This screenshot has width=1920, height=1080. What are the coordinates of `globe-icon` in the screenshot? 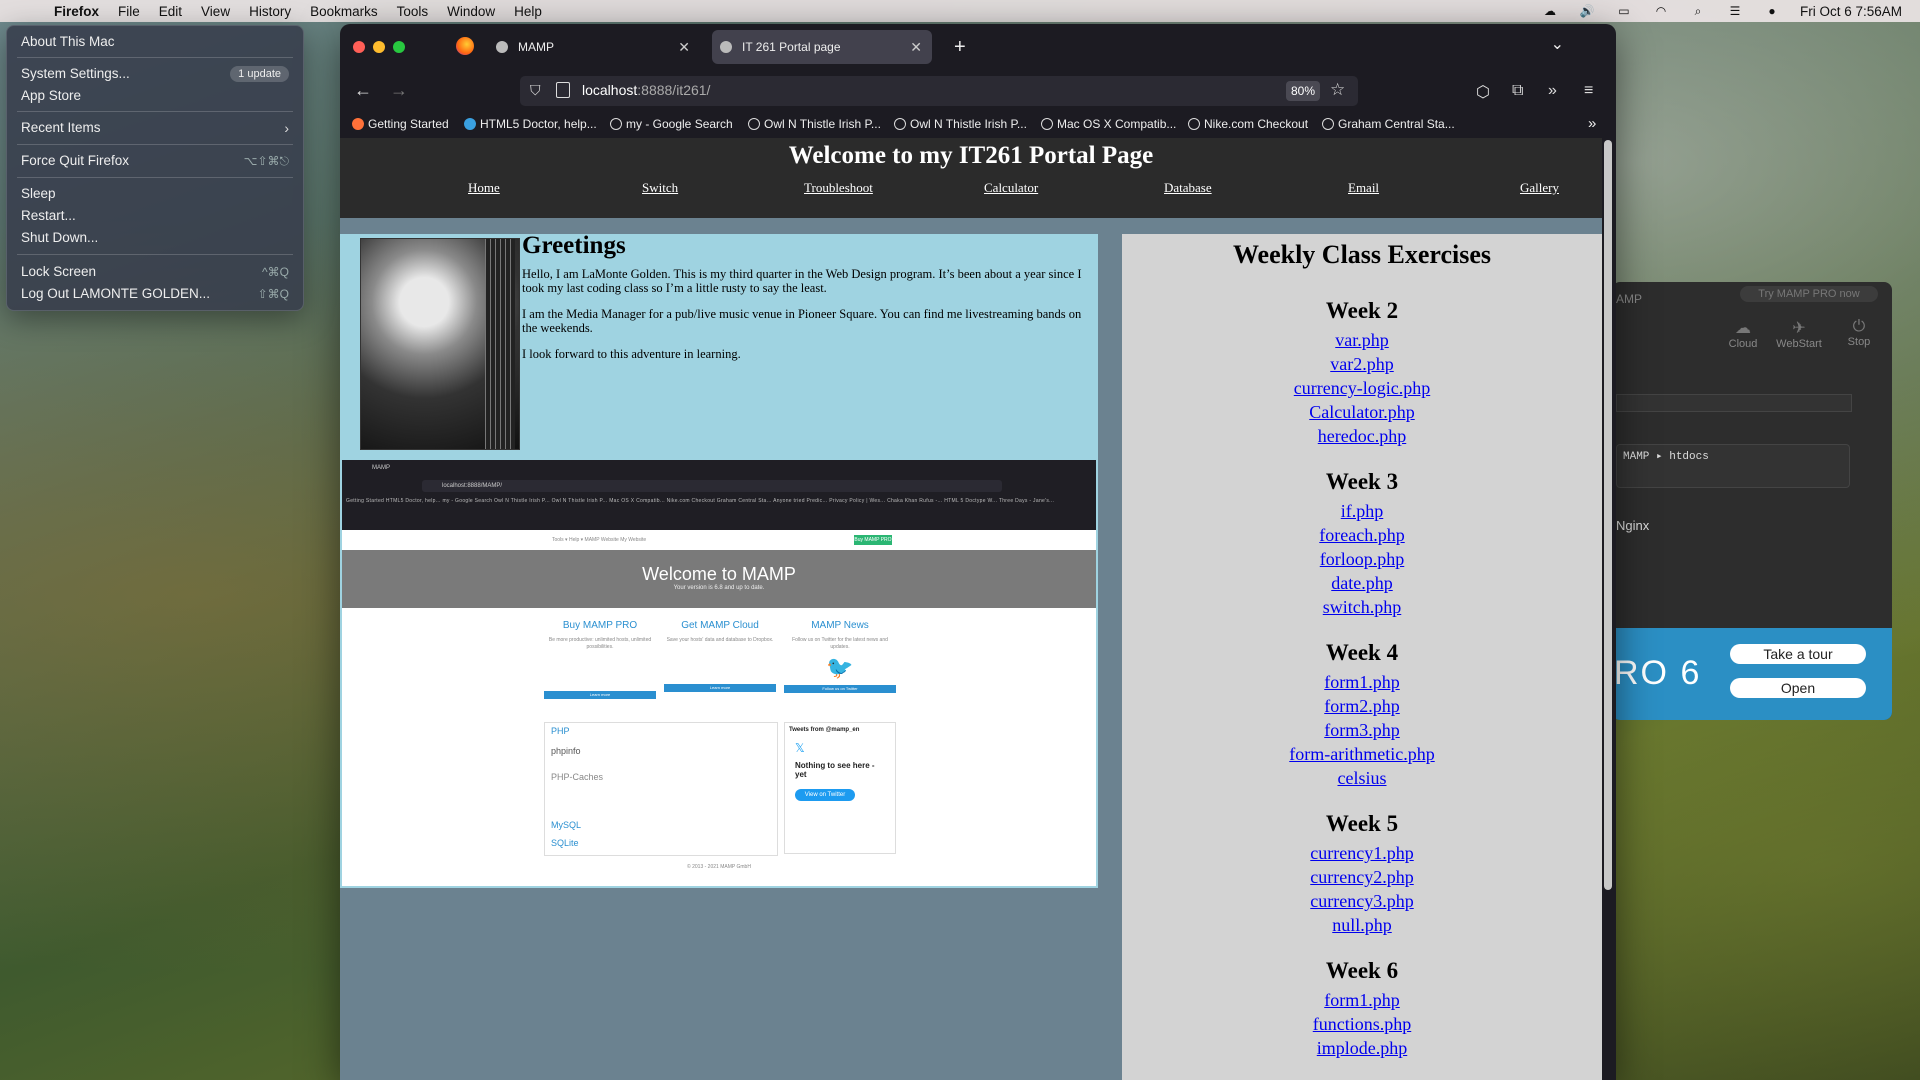 It's located at (754, 124).